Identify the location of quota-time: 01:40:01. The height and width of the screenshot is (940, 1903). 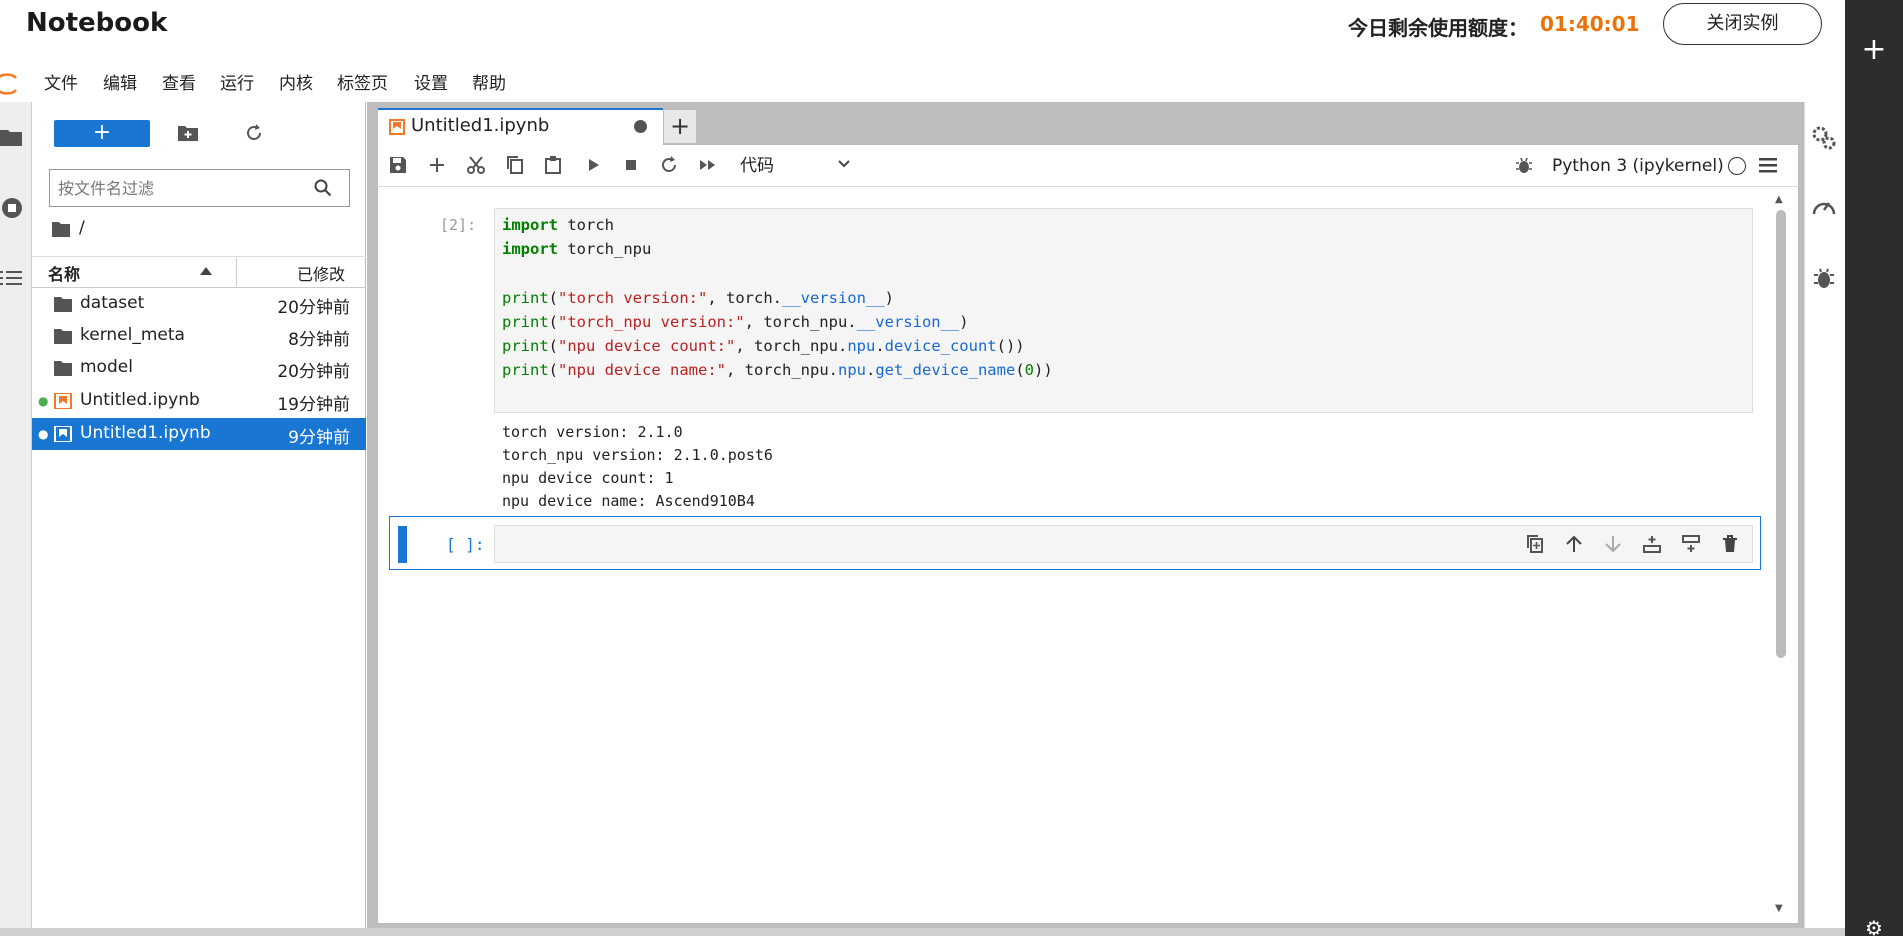
(1590, 24).